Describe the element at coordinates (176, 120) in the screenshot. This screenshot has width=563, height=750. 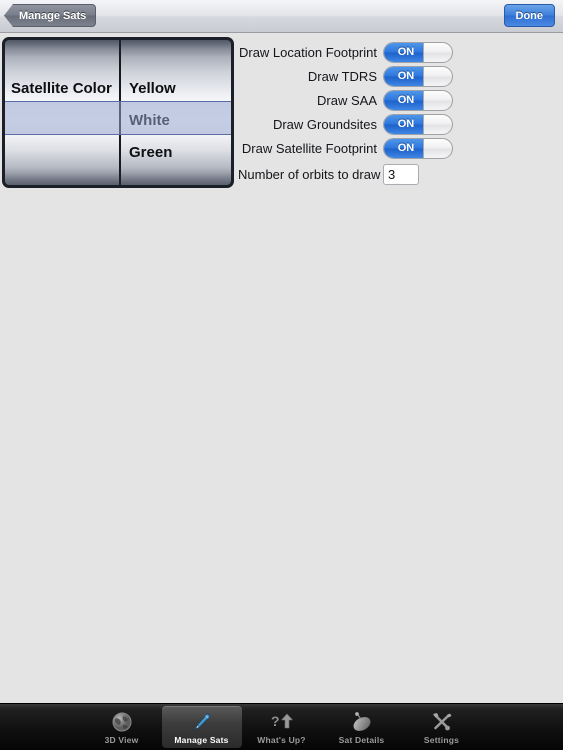
I see `picker-row-white: White` at that location.